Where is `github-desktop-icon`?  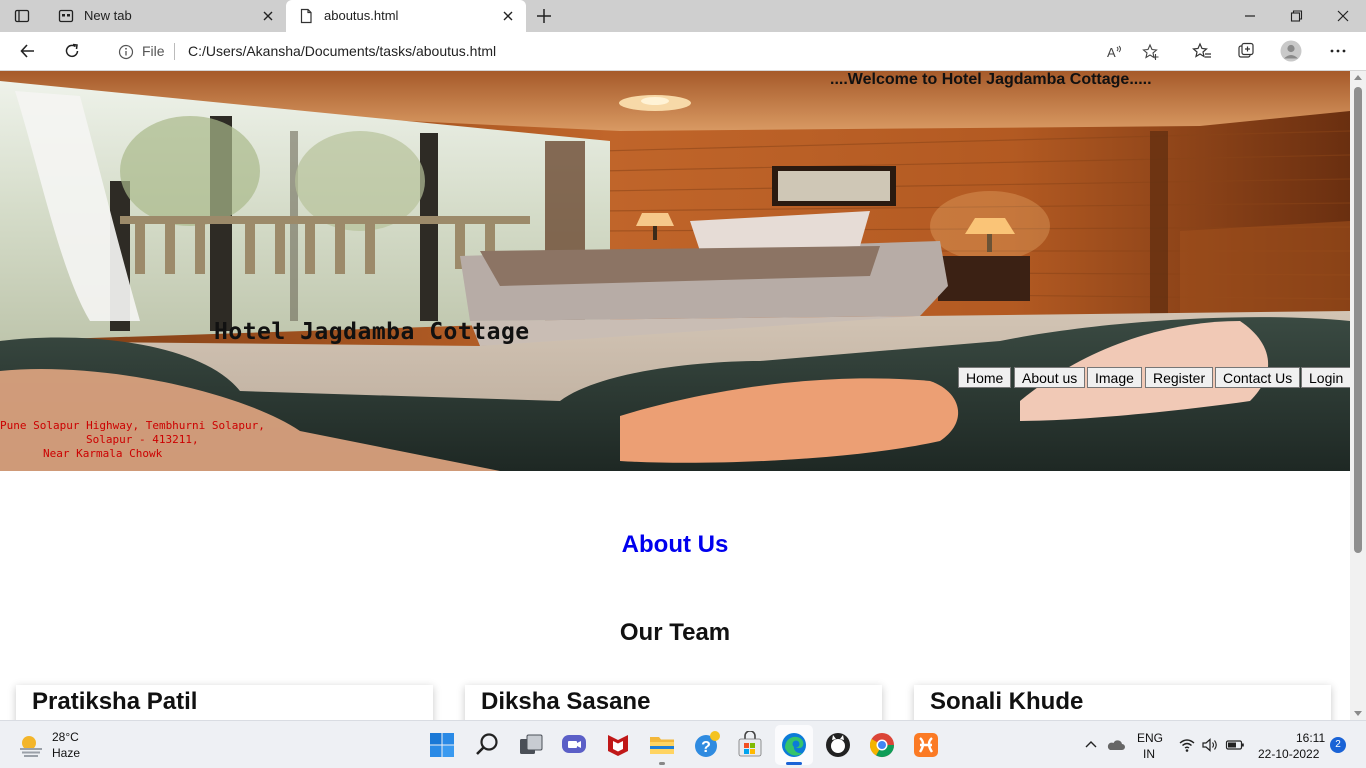 github-desktop-icon is located at coordinates (838, 745).